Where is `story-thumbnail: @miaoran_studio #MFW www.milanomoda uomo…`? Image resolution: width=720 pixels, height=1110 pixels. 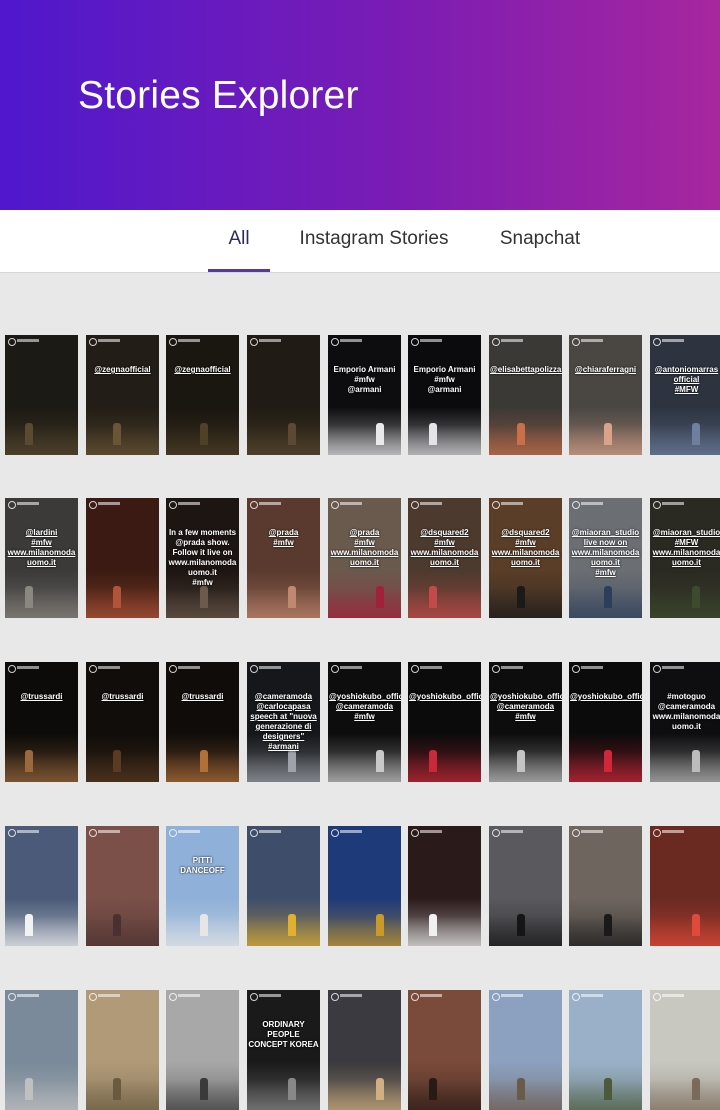 story-thumbnail: @miaoran_studio #MFW www.milanomoda uomo… is located at coordinates (685, 558).